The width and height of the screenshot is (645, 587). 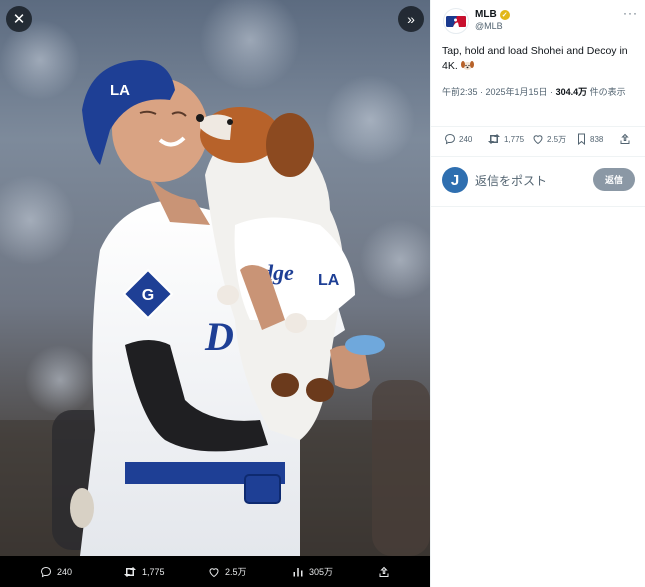 I want to click on more-icon: ···, so click(x=630, y=13).